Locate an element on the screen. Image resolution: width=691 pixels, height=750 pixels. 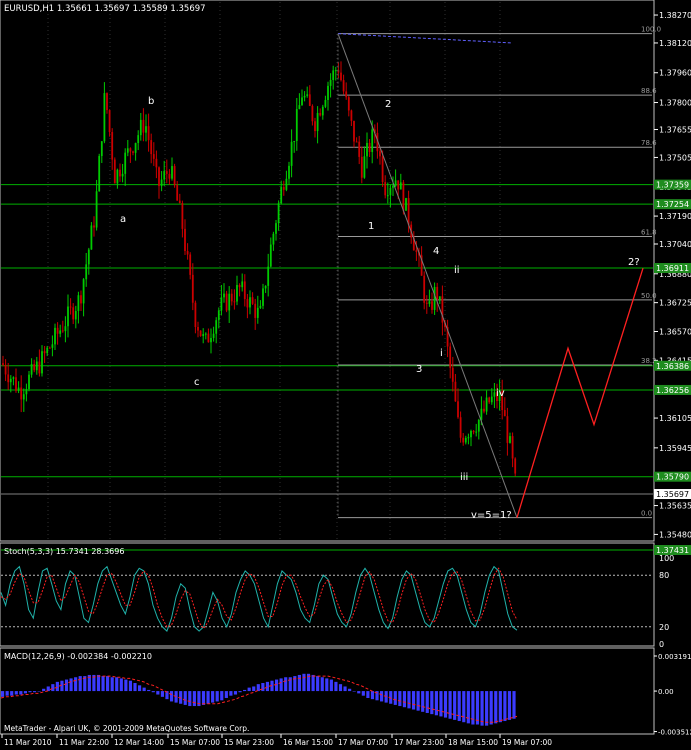
time-tick-label: 17 Mar 23:00 is located at coordinates (419, 742).